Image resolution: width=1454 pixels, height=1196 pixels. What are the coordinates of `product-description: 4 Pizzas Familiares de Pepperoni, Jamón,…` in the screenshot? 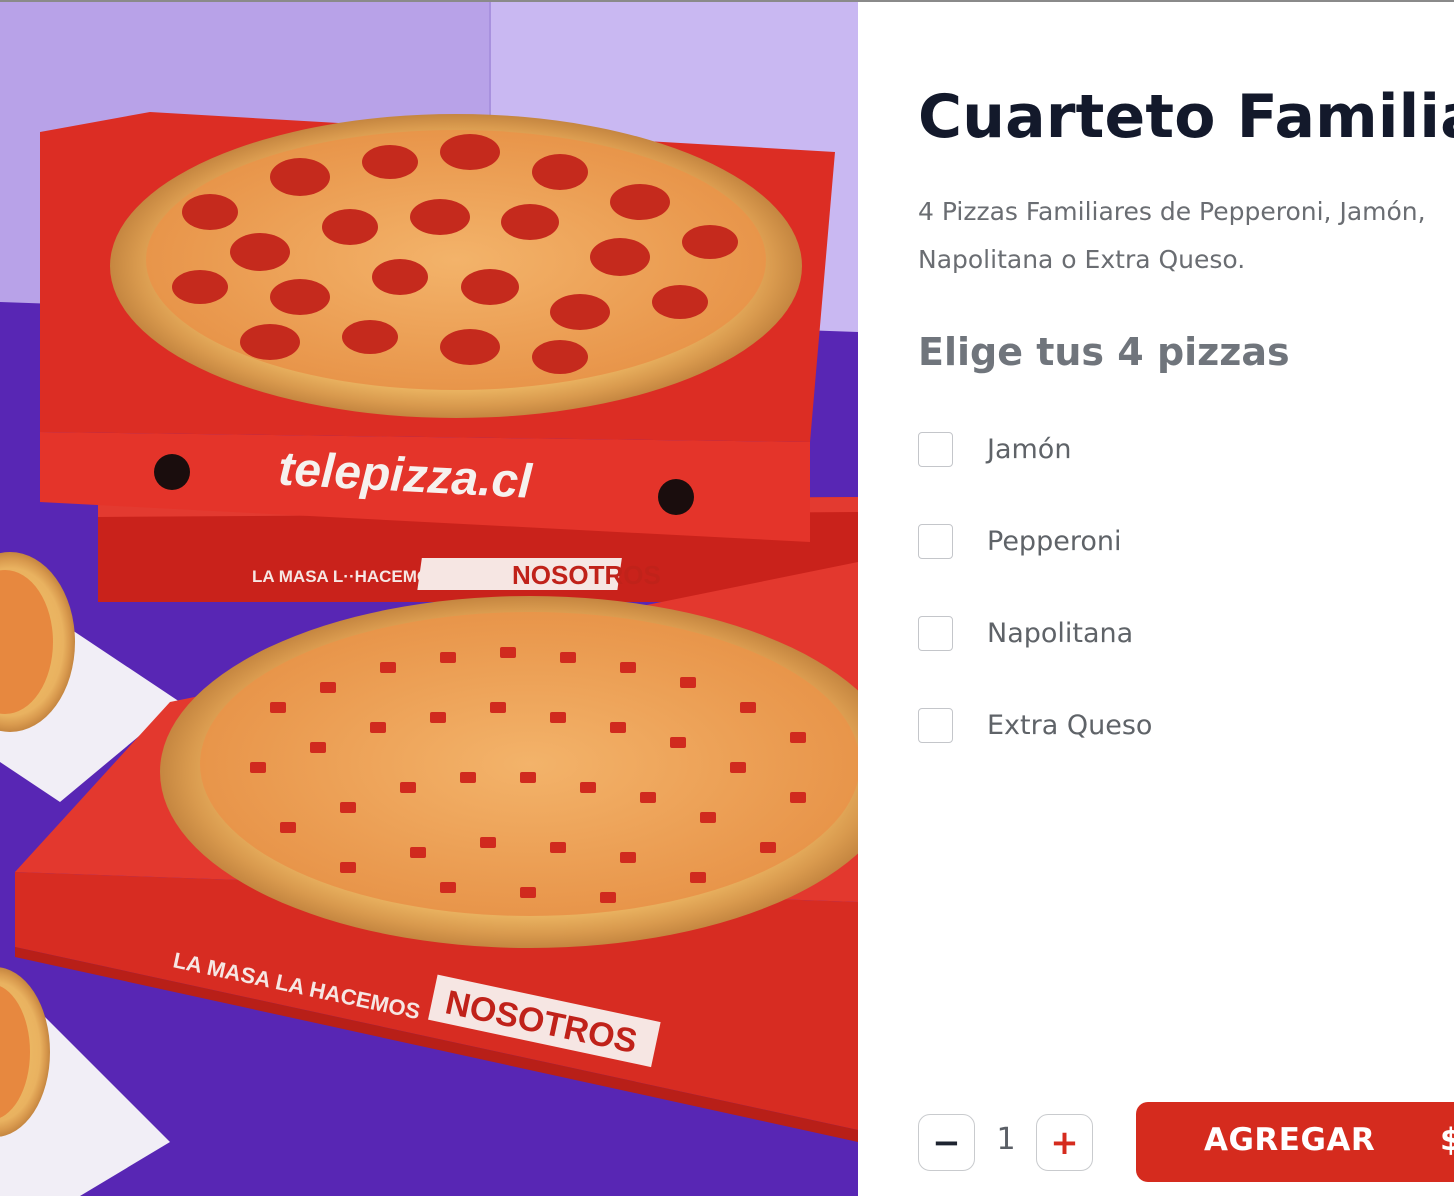 It's located at (1172, 235).